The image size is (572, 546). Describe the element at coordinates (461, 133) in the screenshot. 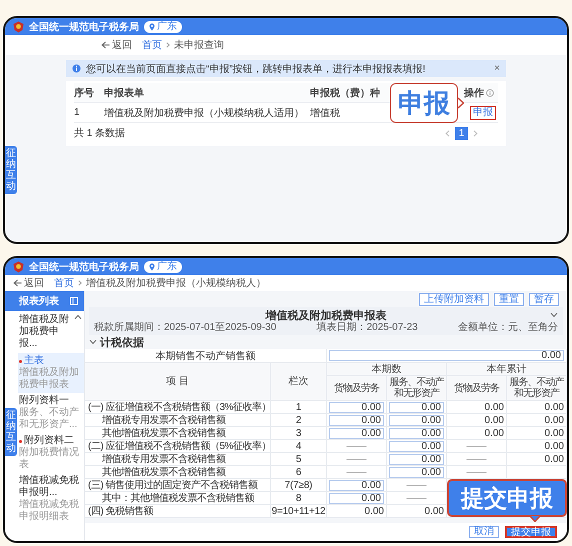

I see `page-button: 1` at that location.